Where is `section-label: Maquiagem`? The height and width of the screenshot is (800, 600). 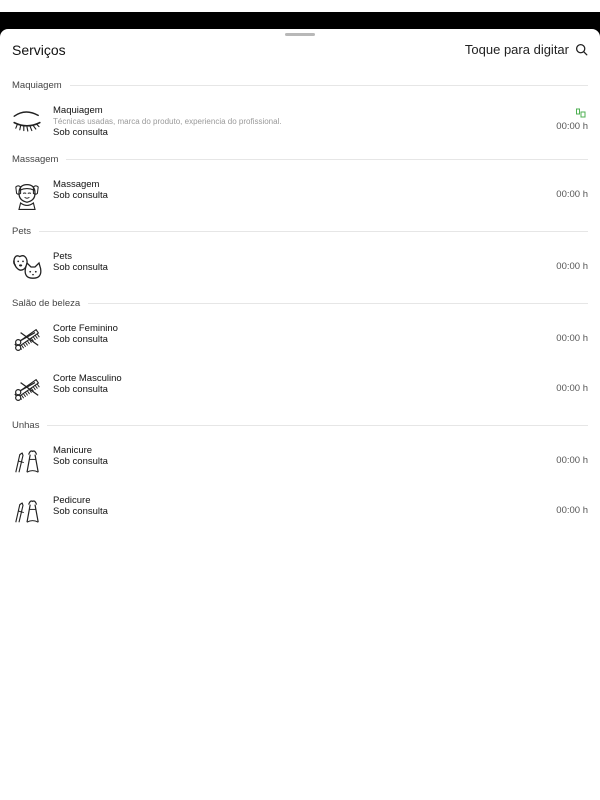
section-label: Maquiagem is located at coordinates (41, 85).